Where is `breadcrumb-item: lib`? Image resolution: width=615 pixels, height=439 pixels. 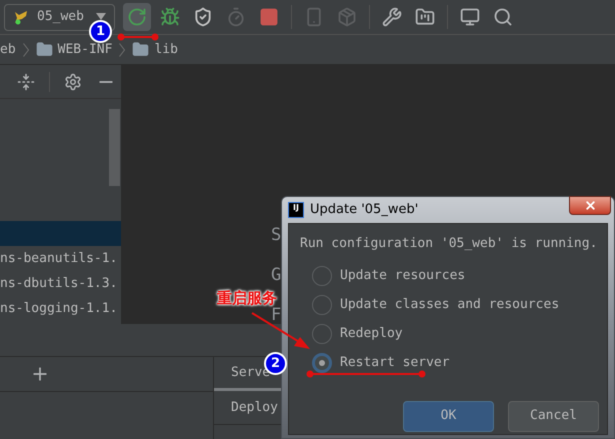 breadcrumb-item: lib is located at coordinates (155, 50).